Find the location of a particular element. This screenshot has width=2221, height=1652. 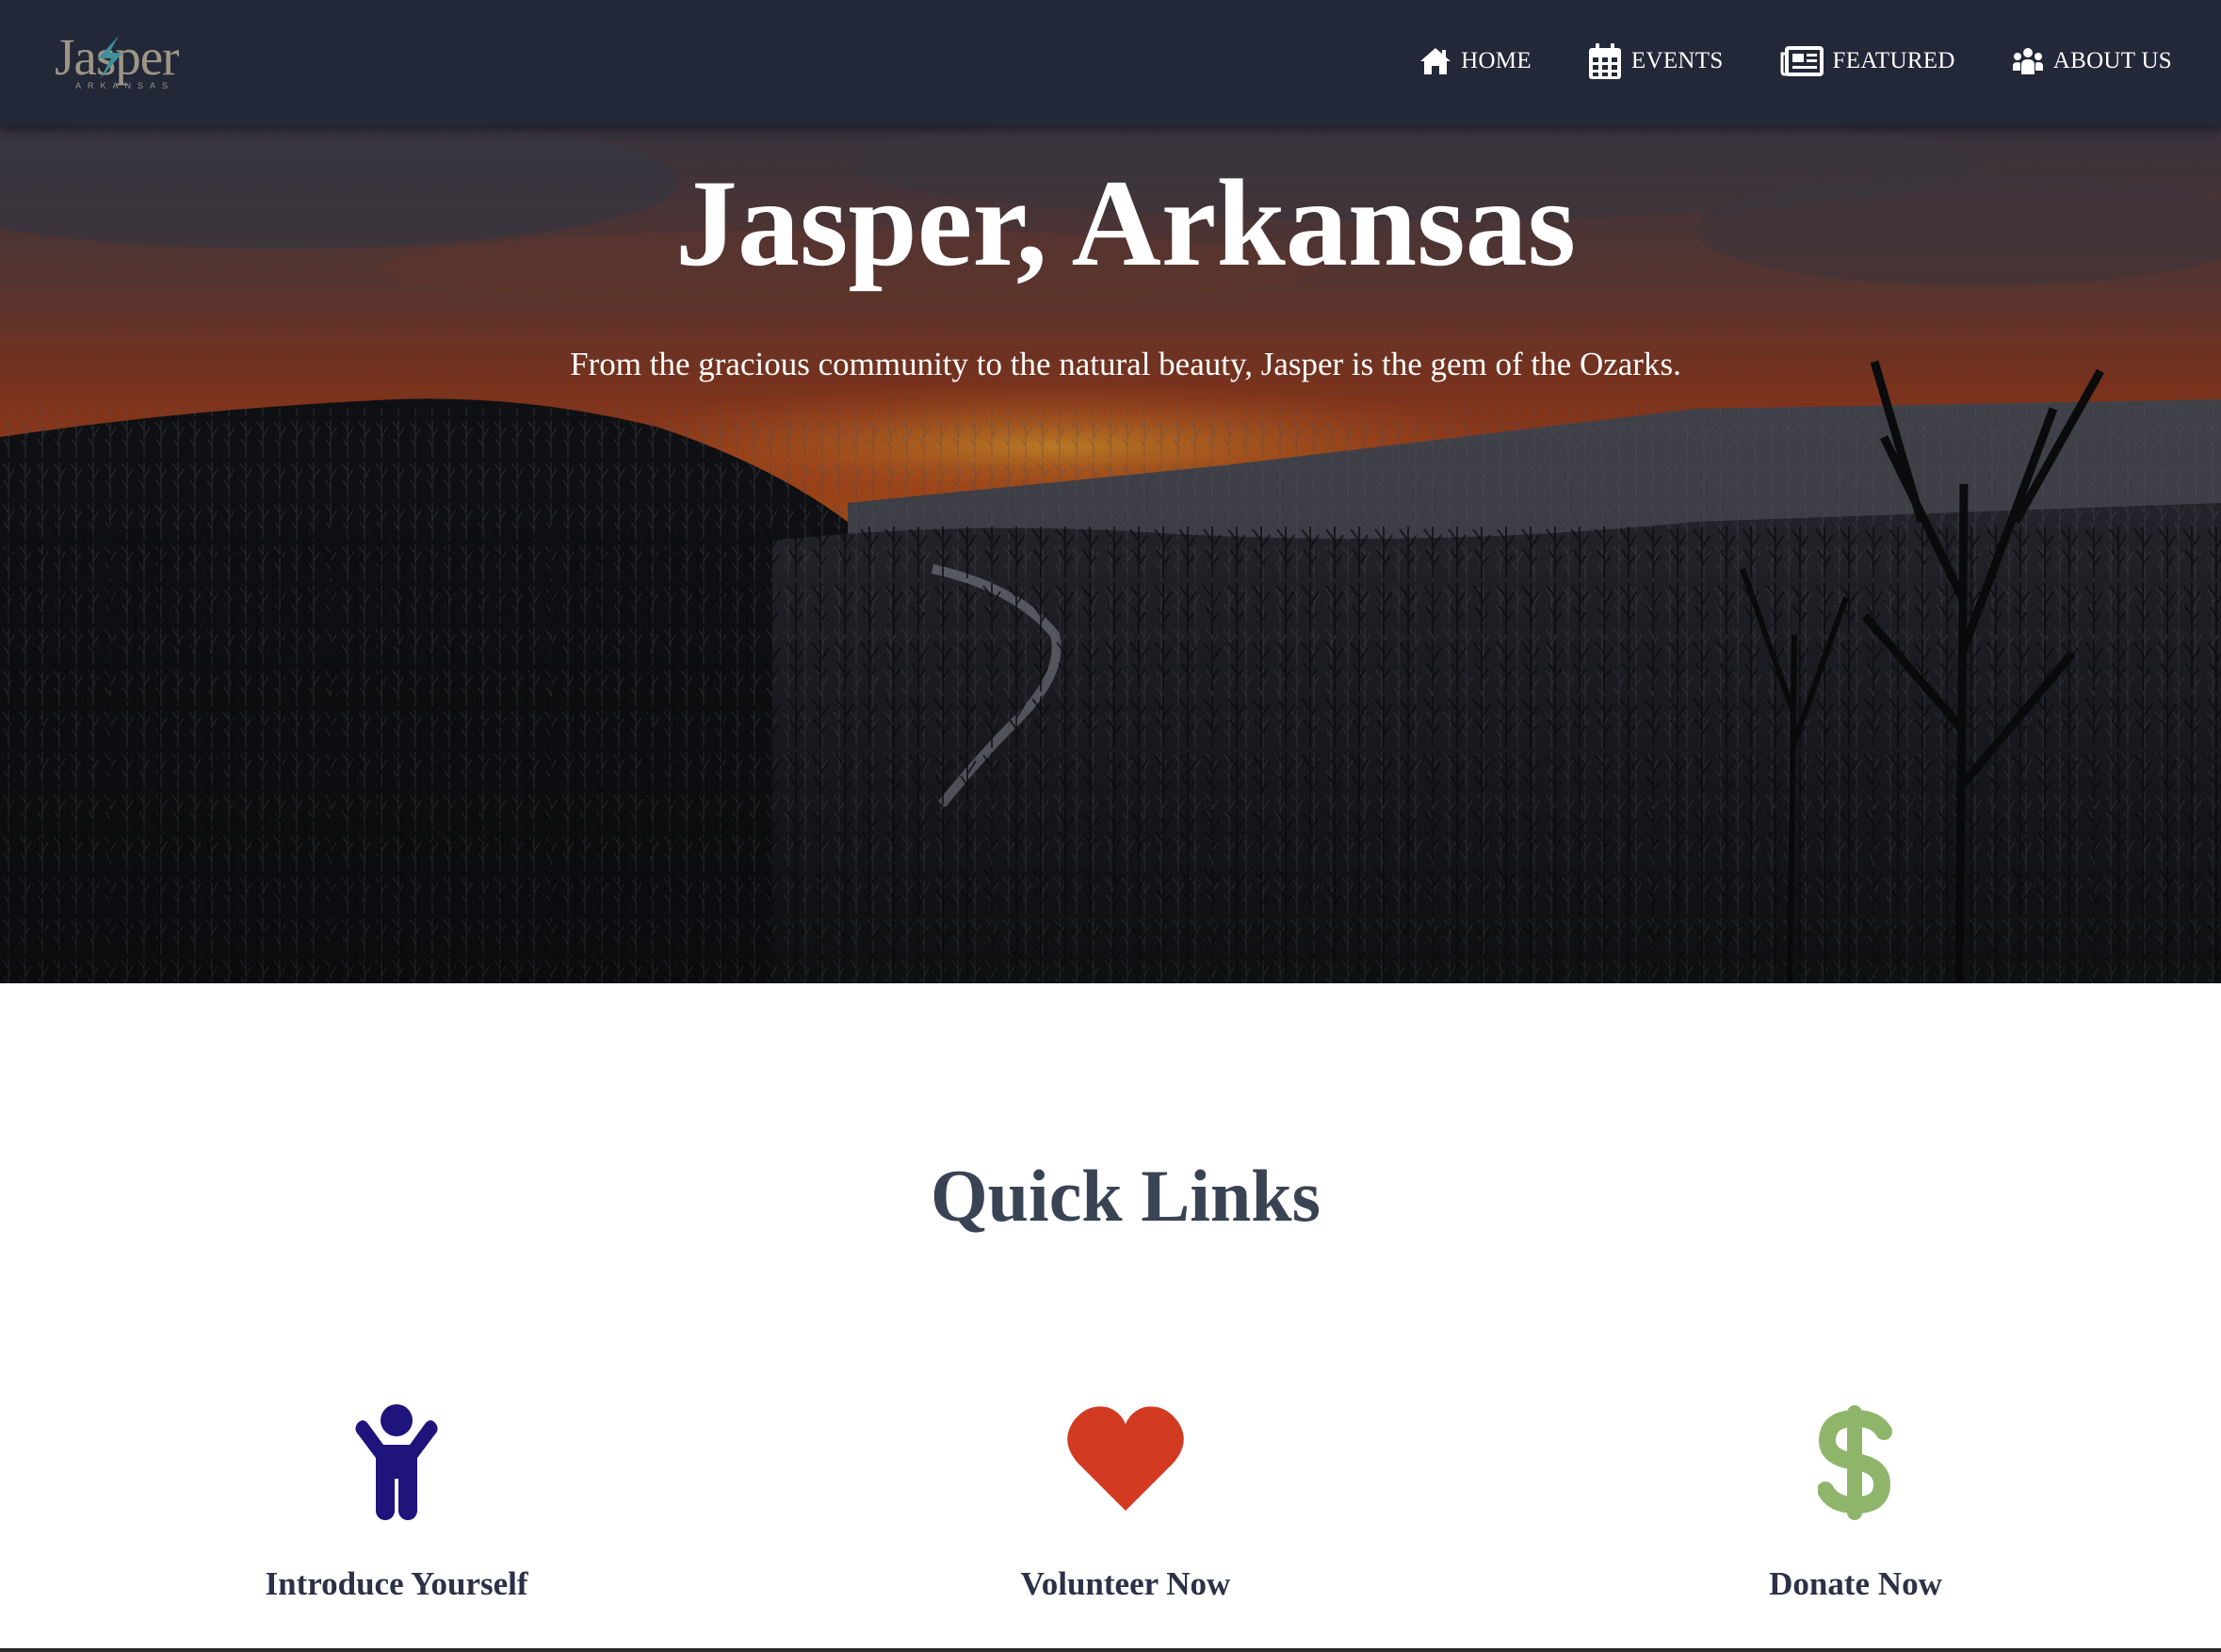

nav-events-label: EVENTS is located at coordinates (1677, 61).